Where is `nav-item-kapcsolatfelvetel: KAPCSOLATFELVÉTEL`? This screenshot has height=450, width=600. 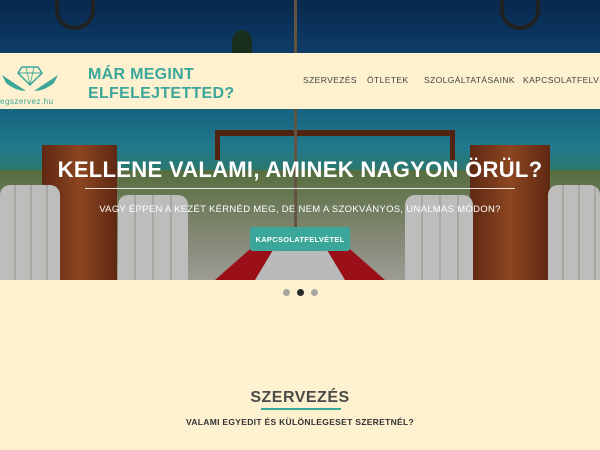
nav-item-kapcsolatfelvetel: KAPCSOLATFELVÉTEL is located at coordinates (561, 80).